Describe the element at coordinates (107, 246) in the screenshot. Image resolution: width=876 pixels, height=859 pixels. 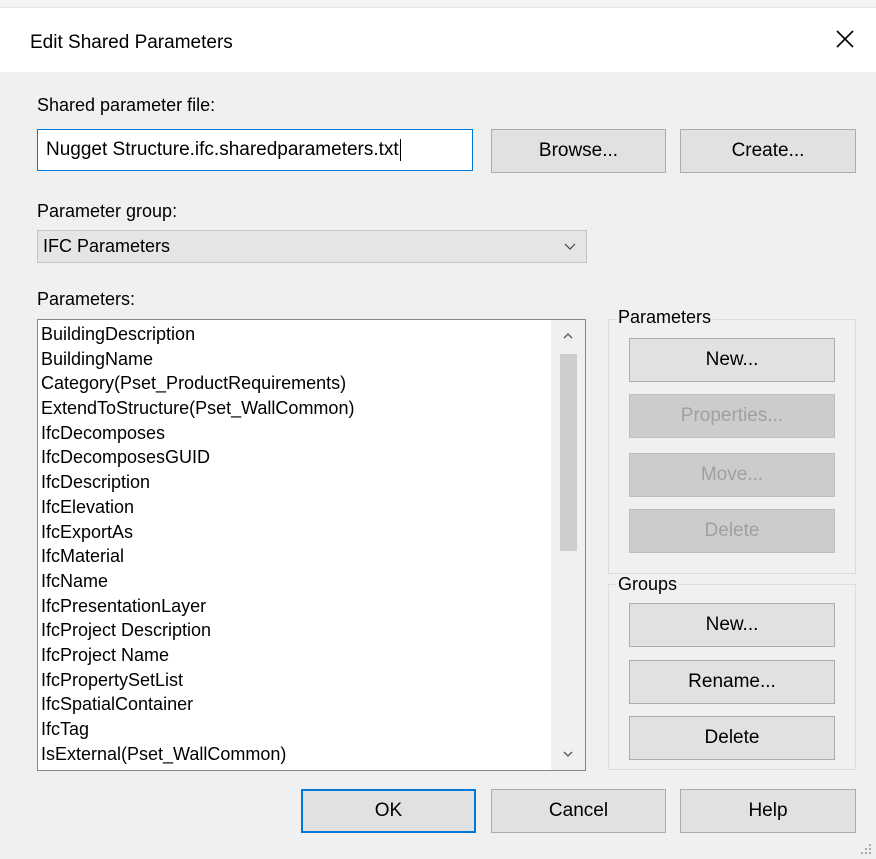
I see `parameter-group-selected: IFC Parameters` at that location.